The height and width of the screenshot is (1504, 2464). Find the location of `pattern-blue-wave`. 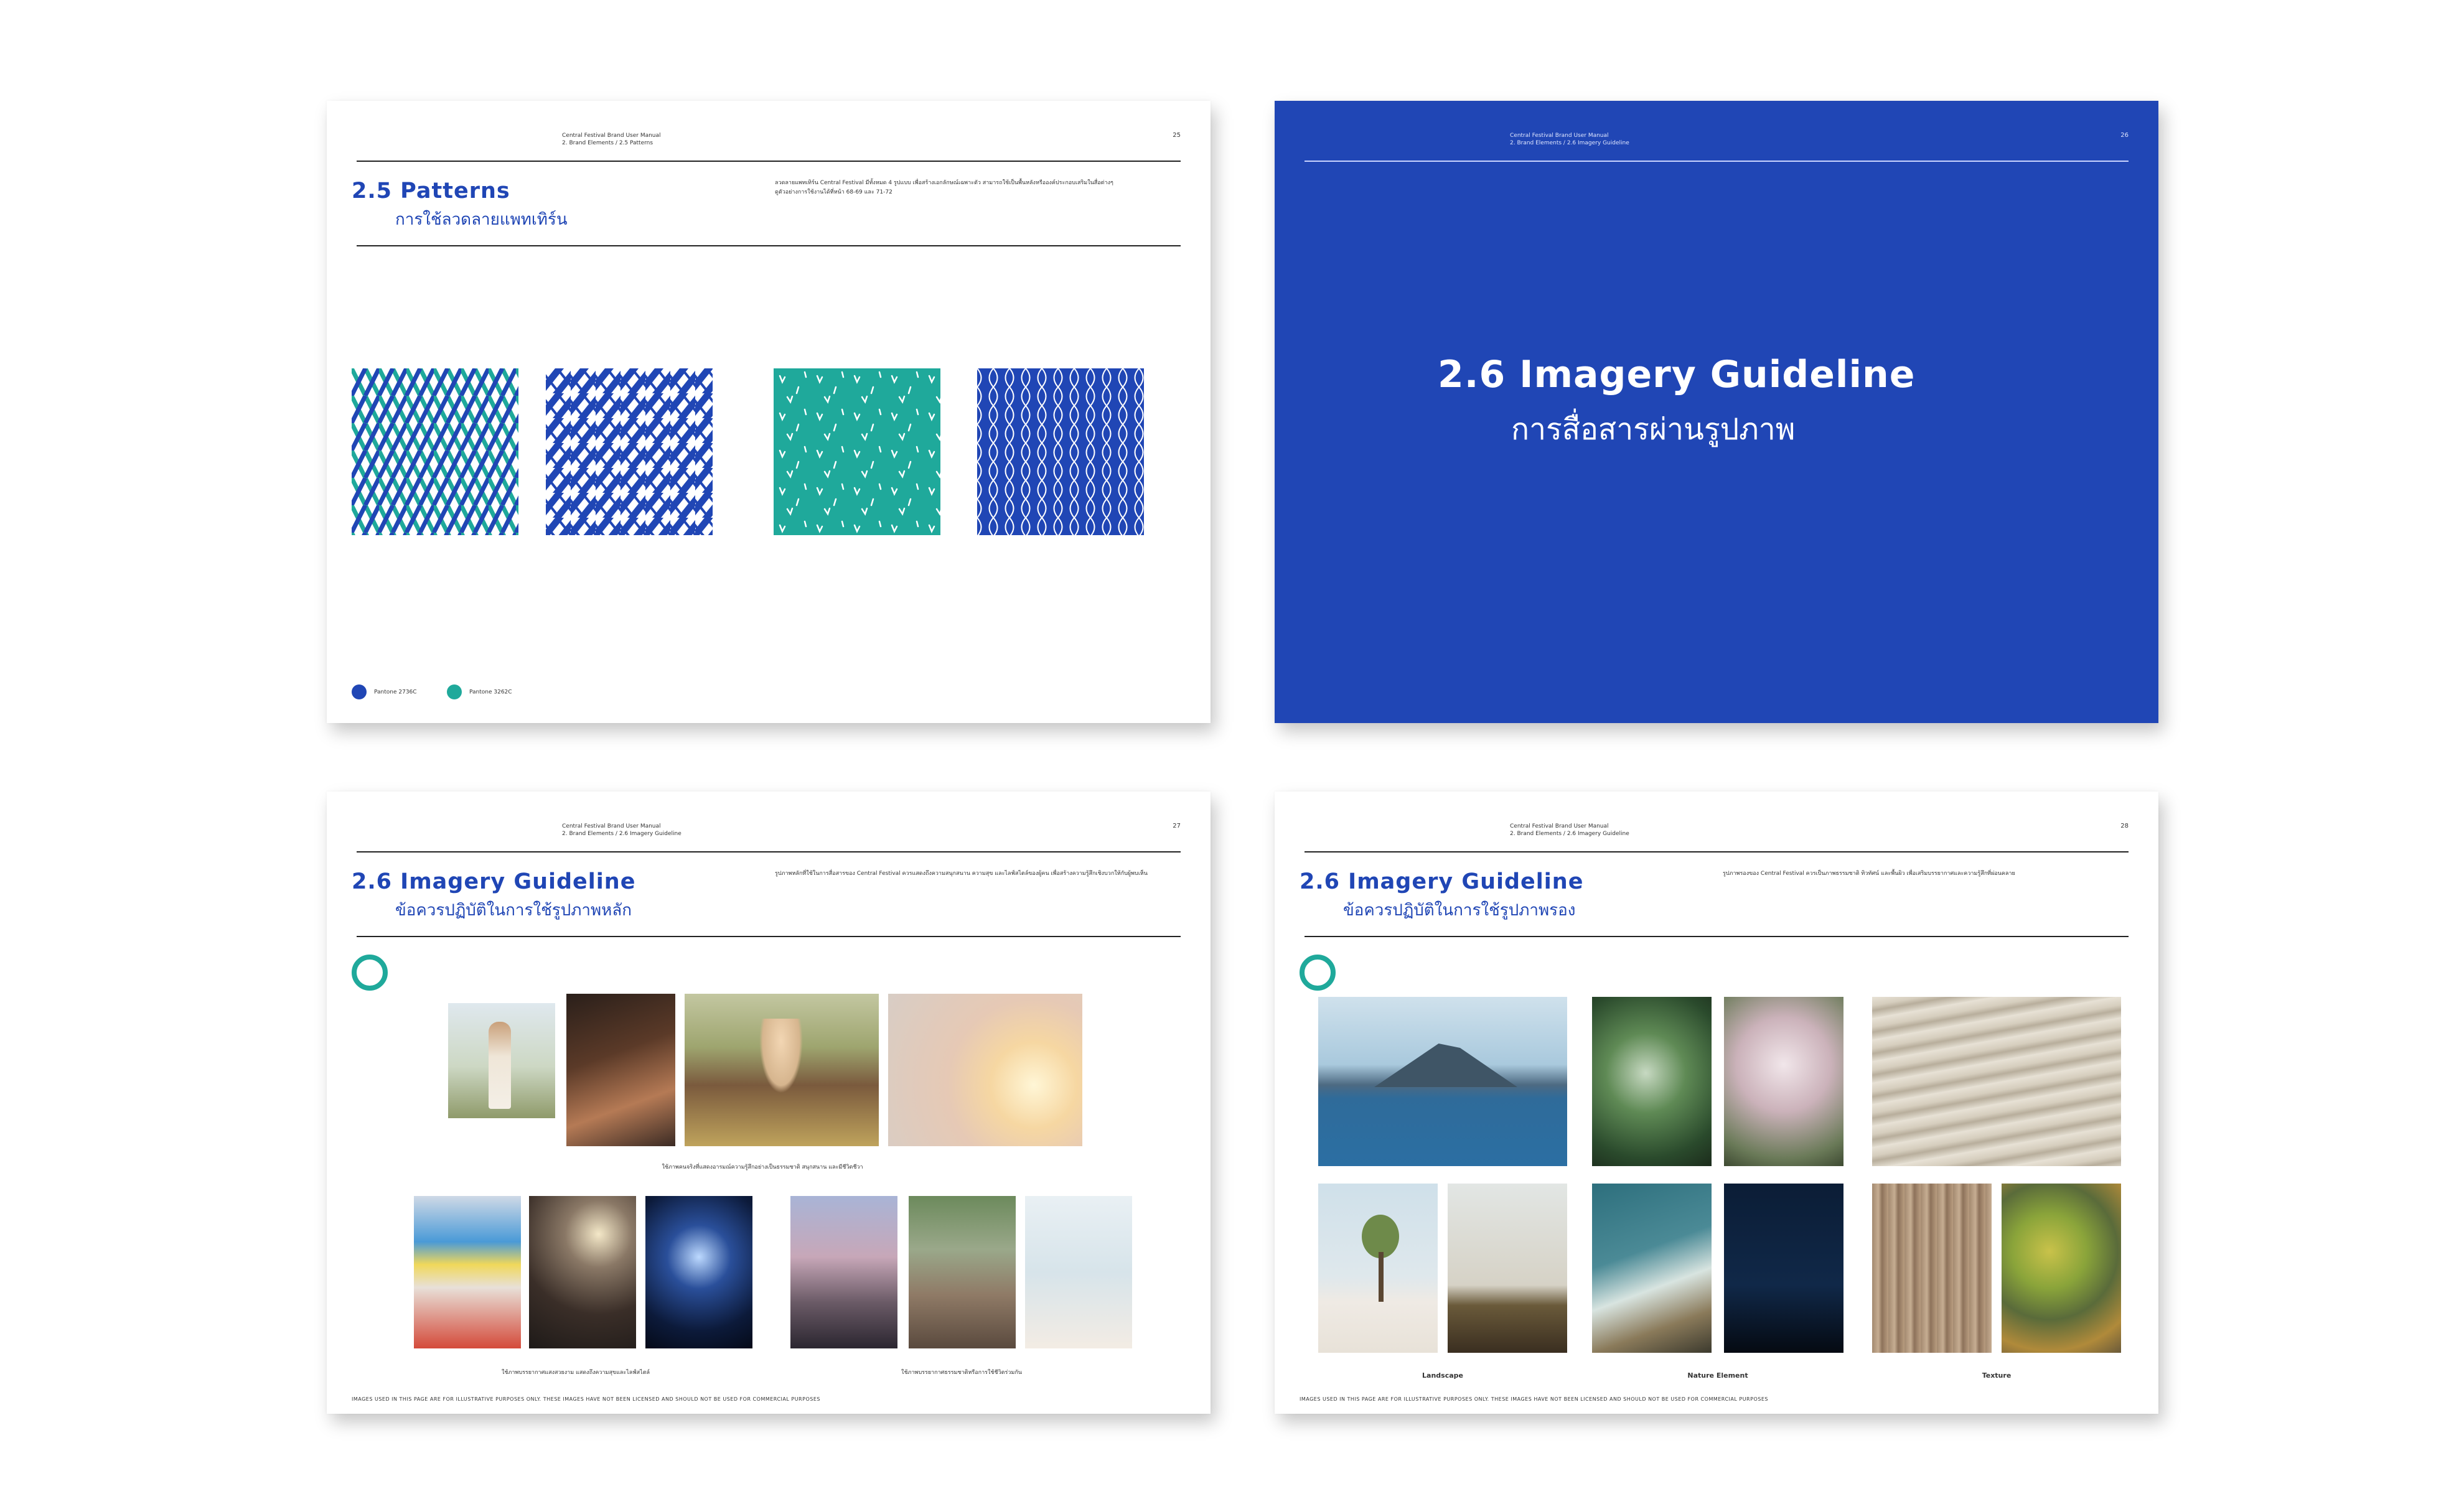

pattern-blue-wave is located at coordinates (1060, 451).